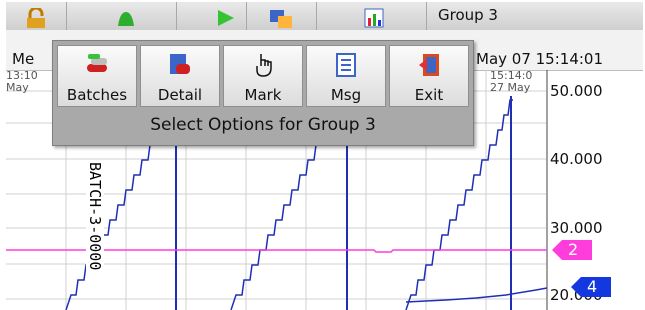 The height and width of the screenshot is (310, 645). I want to click on play-icon, so click(226, 20).